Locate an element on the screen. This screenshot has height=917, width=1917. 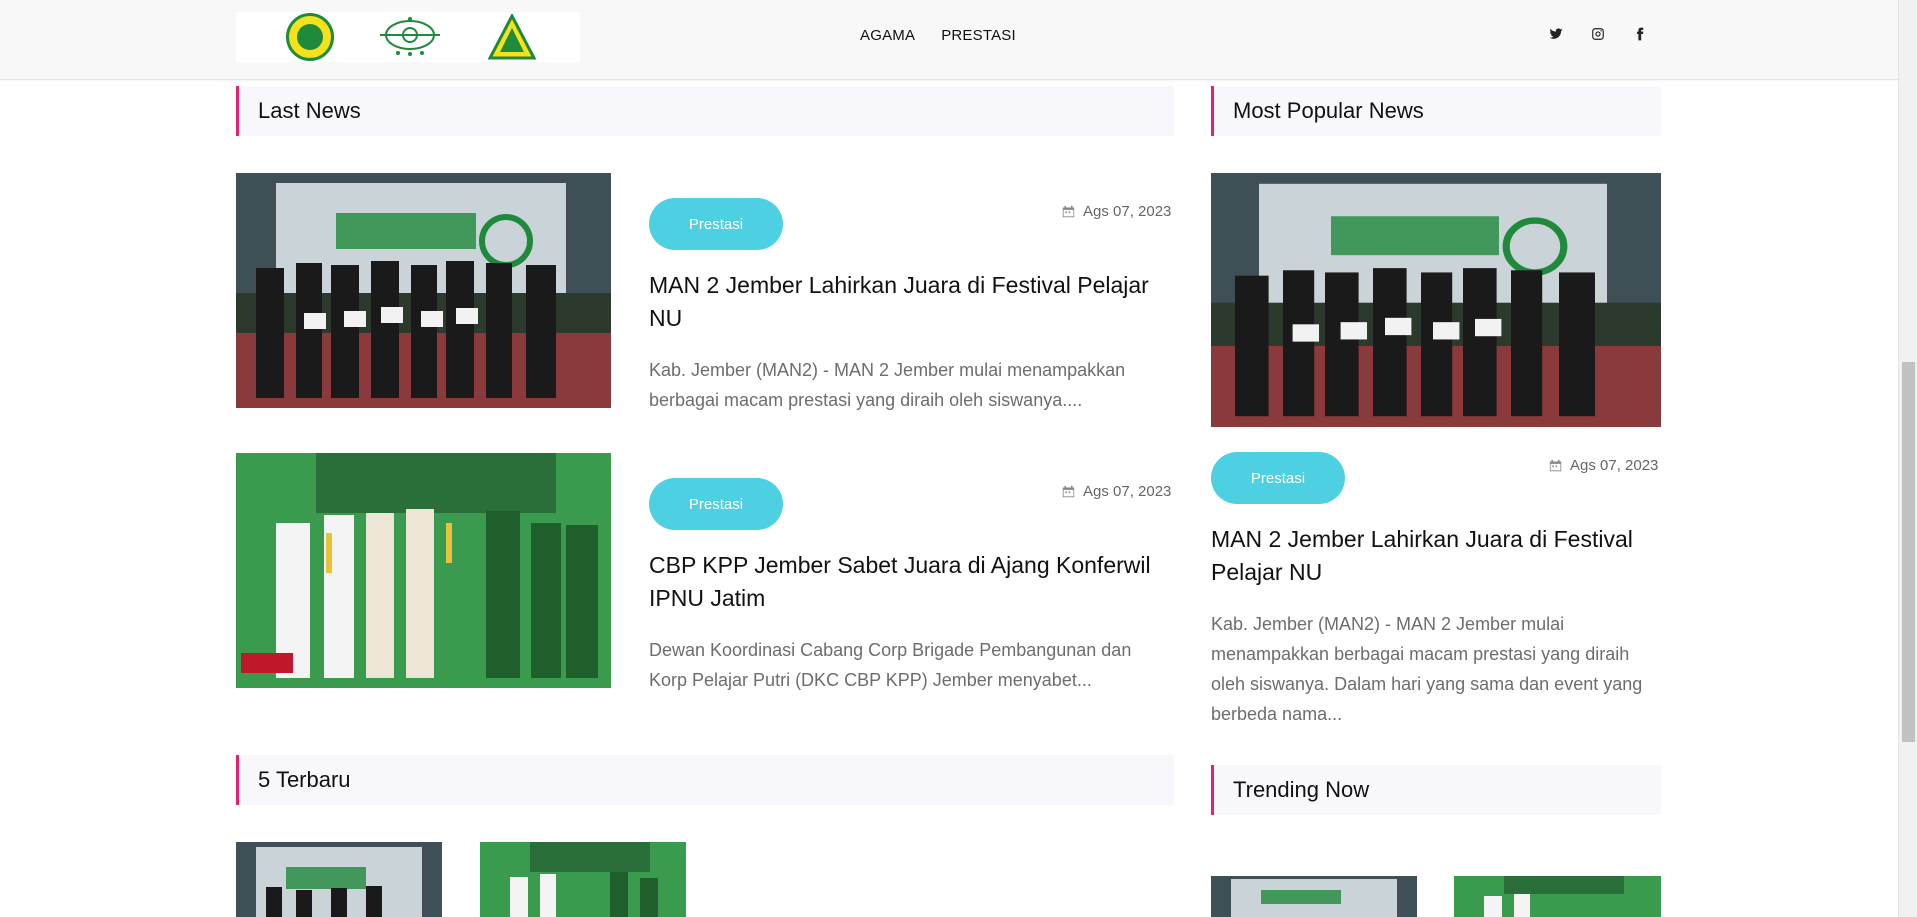
main-nav: AGAMA PRESTASI is located at coordinates (938, 35).